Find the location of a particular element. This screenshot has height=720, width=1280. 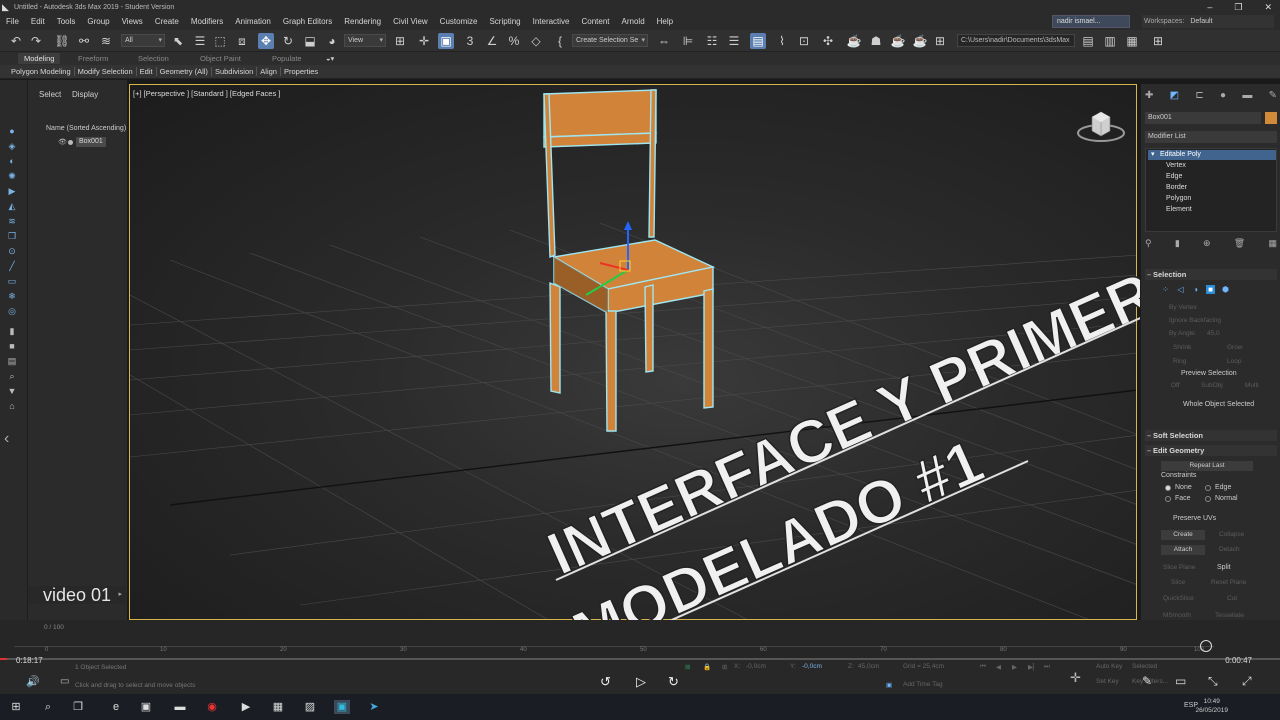

percent-snap-icon: % is located at coordinates (514, 41).